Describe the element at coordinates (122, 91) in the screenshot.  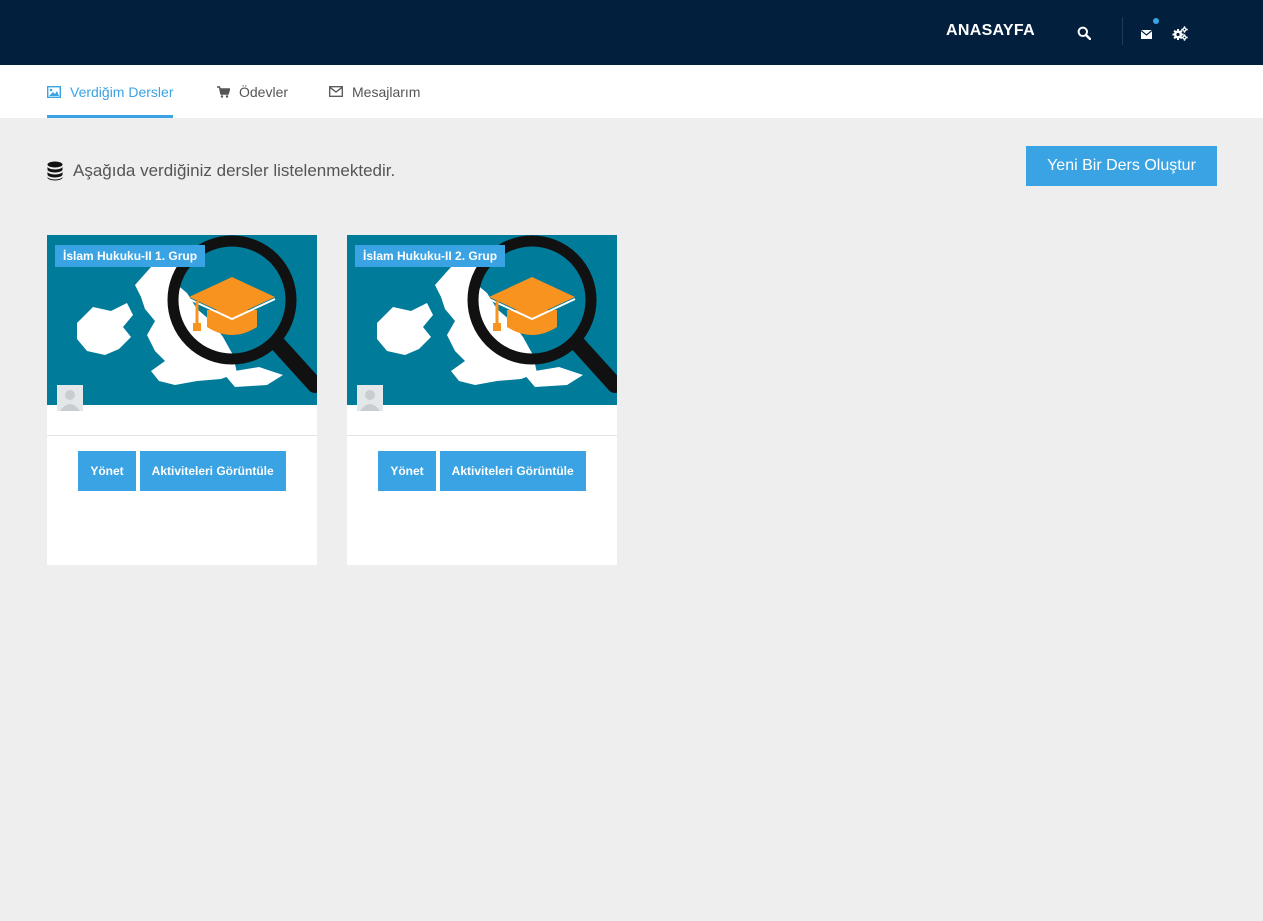
I see `tab-label: Verdiğim Dersler` at that location.